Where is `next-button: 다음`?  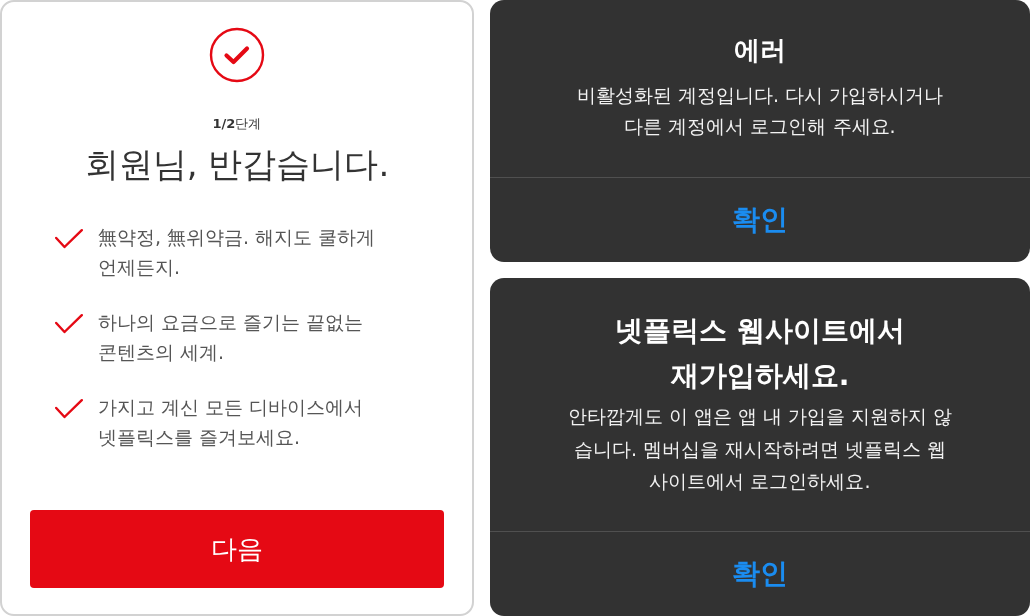
next-button: 다음 is located at coordinates (237, 549).